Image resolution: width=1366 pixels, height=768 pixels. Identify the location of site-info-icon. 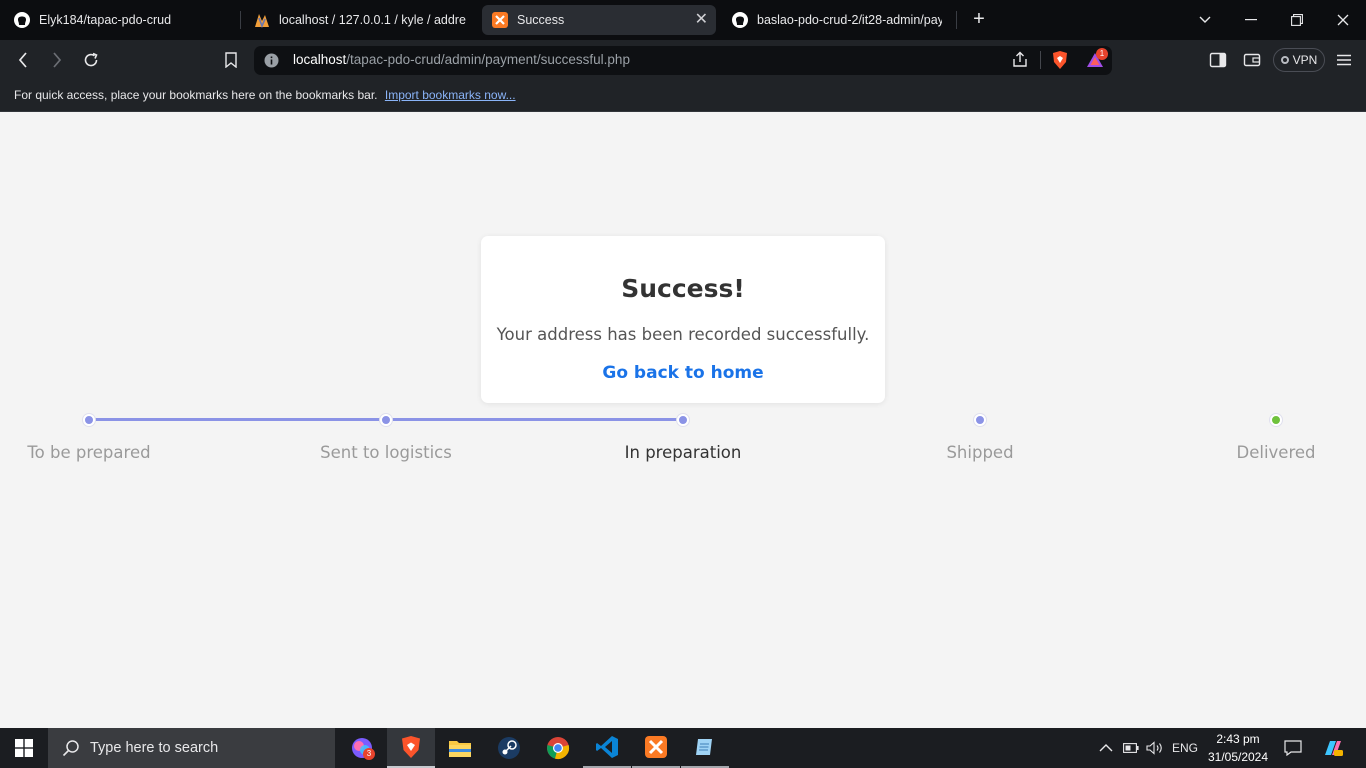
(271, 60).